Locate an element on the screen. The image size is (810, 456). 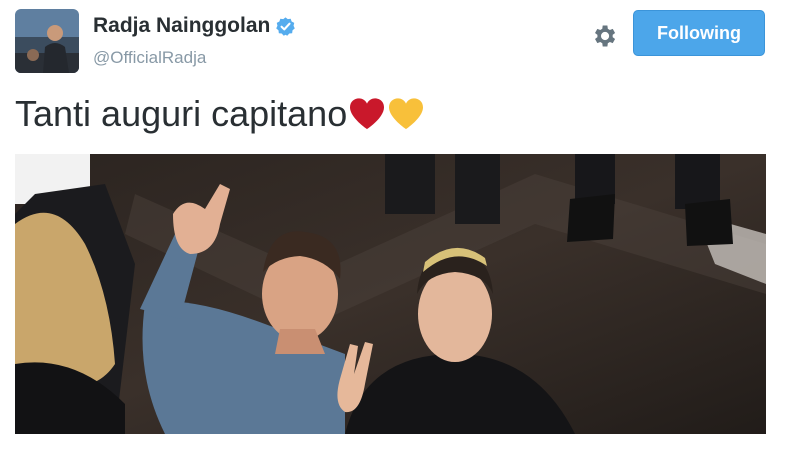
avatar is located at coordinates (47, 41).